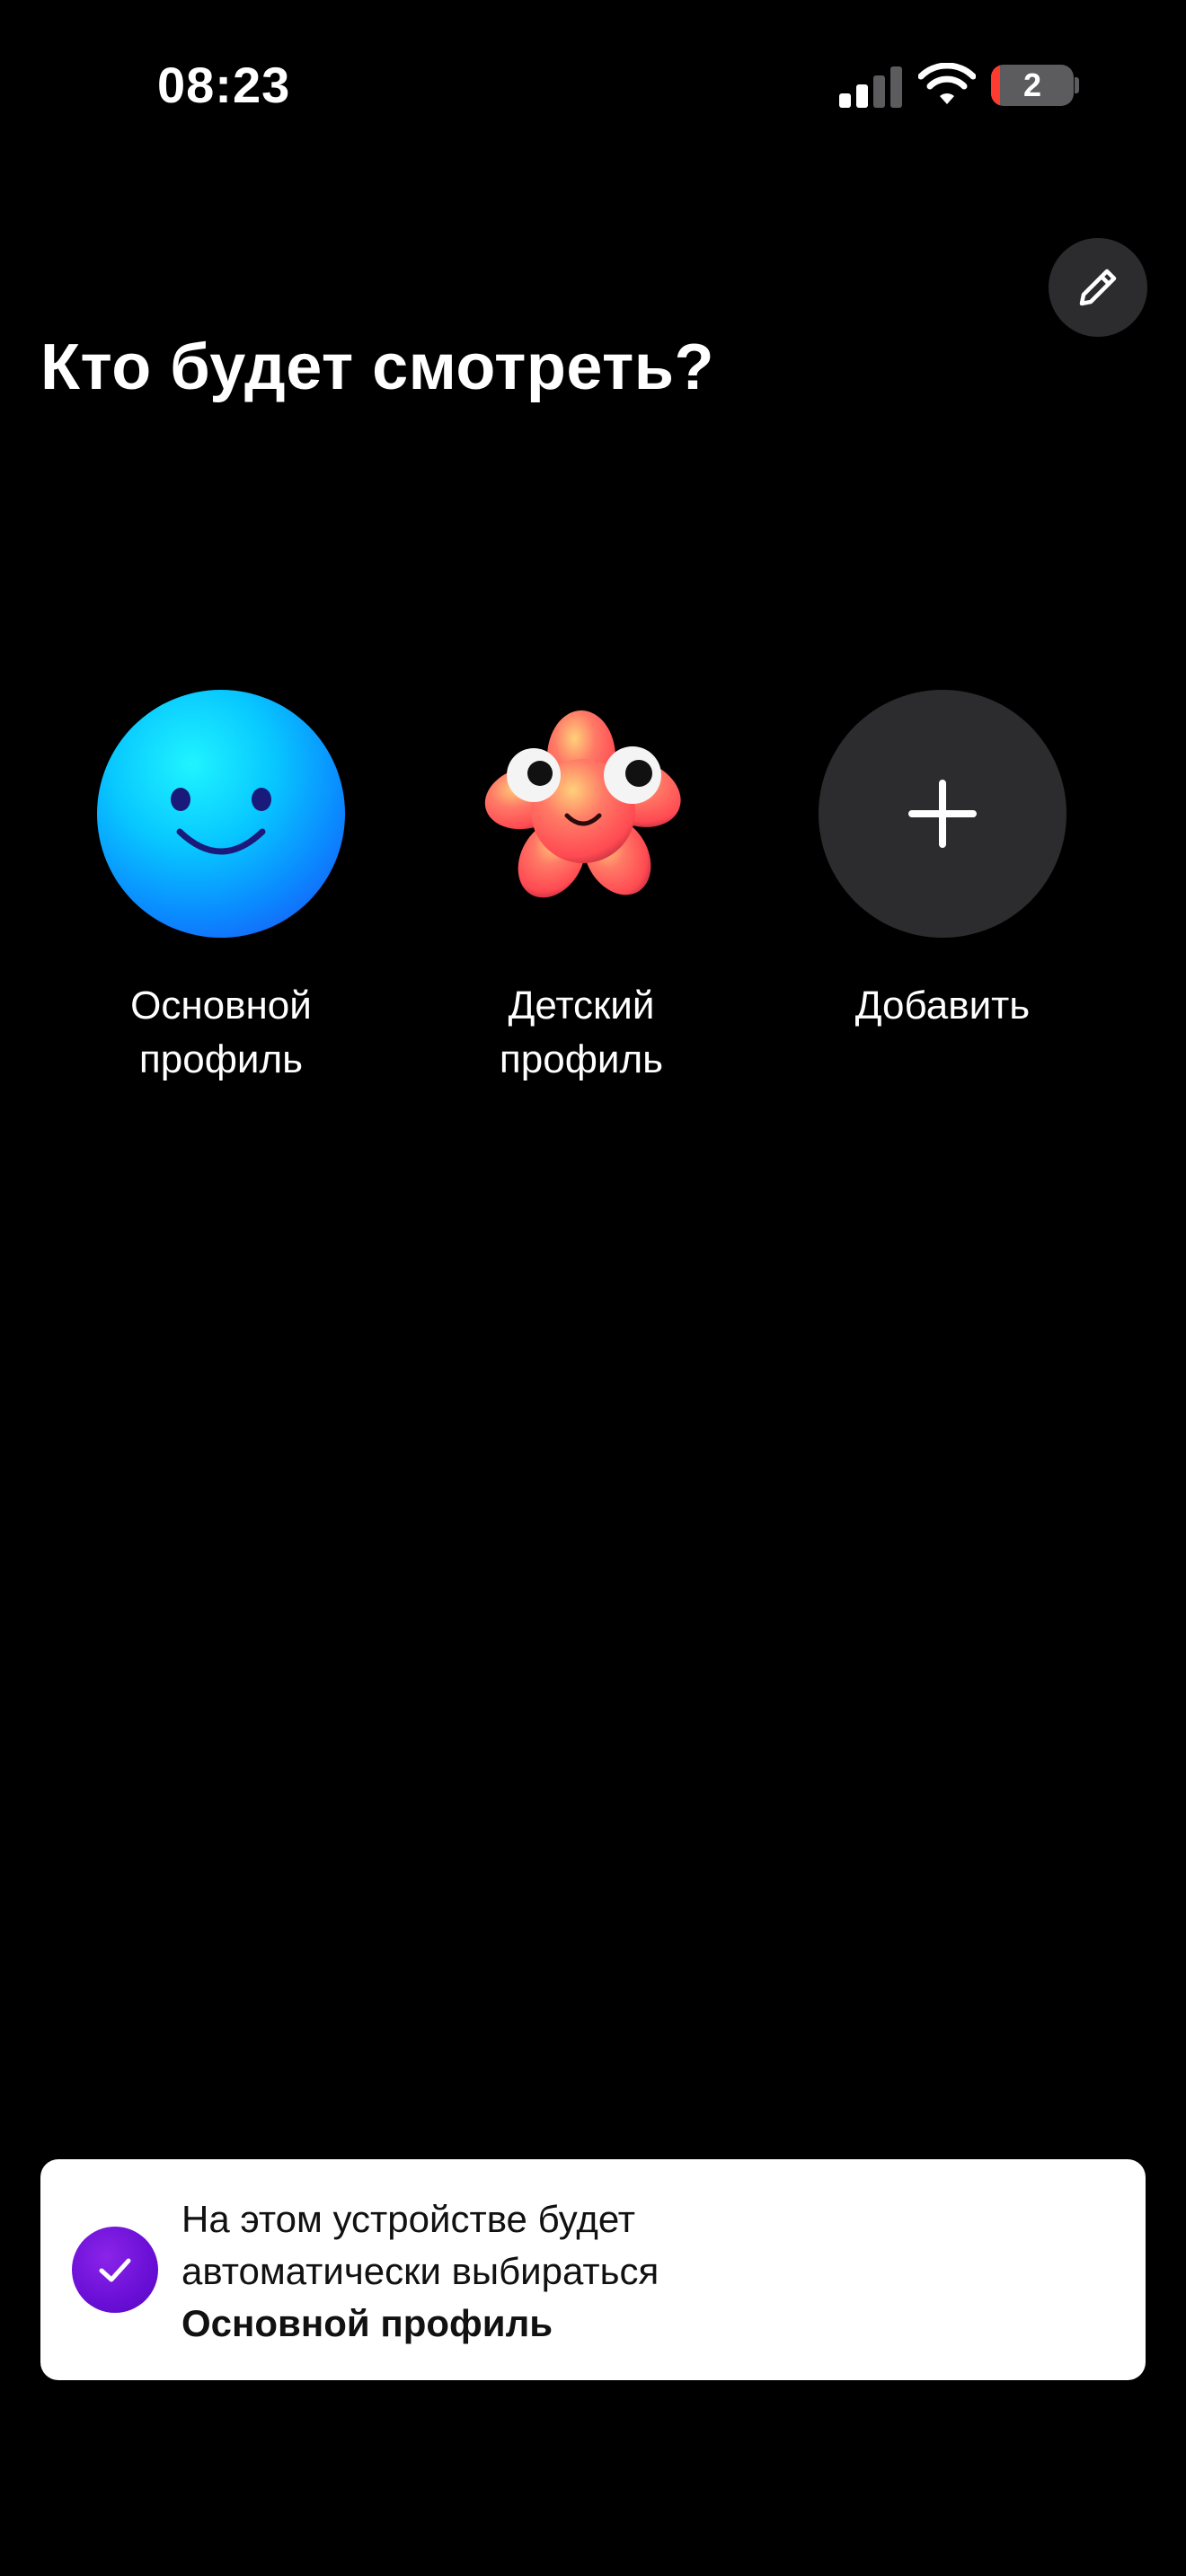  What do you see at coordinates (581, 1006) in the screenshot?
I see `profile-kids-label-line1: Детский` at bounding box center [581, 1006].